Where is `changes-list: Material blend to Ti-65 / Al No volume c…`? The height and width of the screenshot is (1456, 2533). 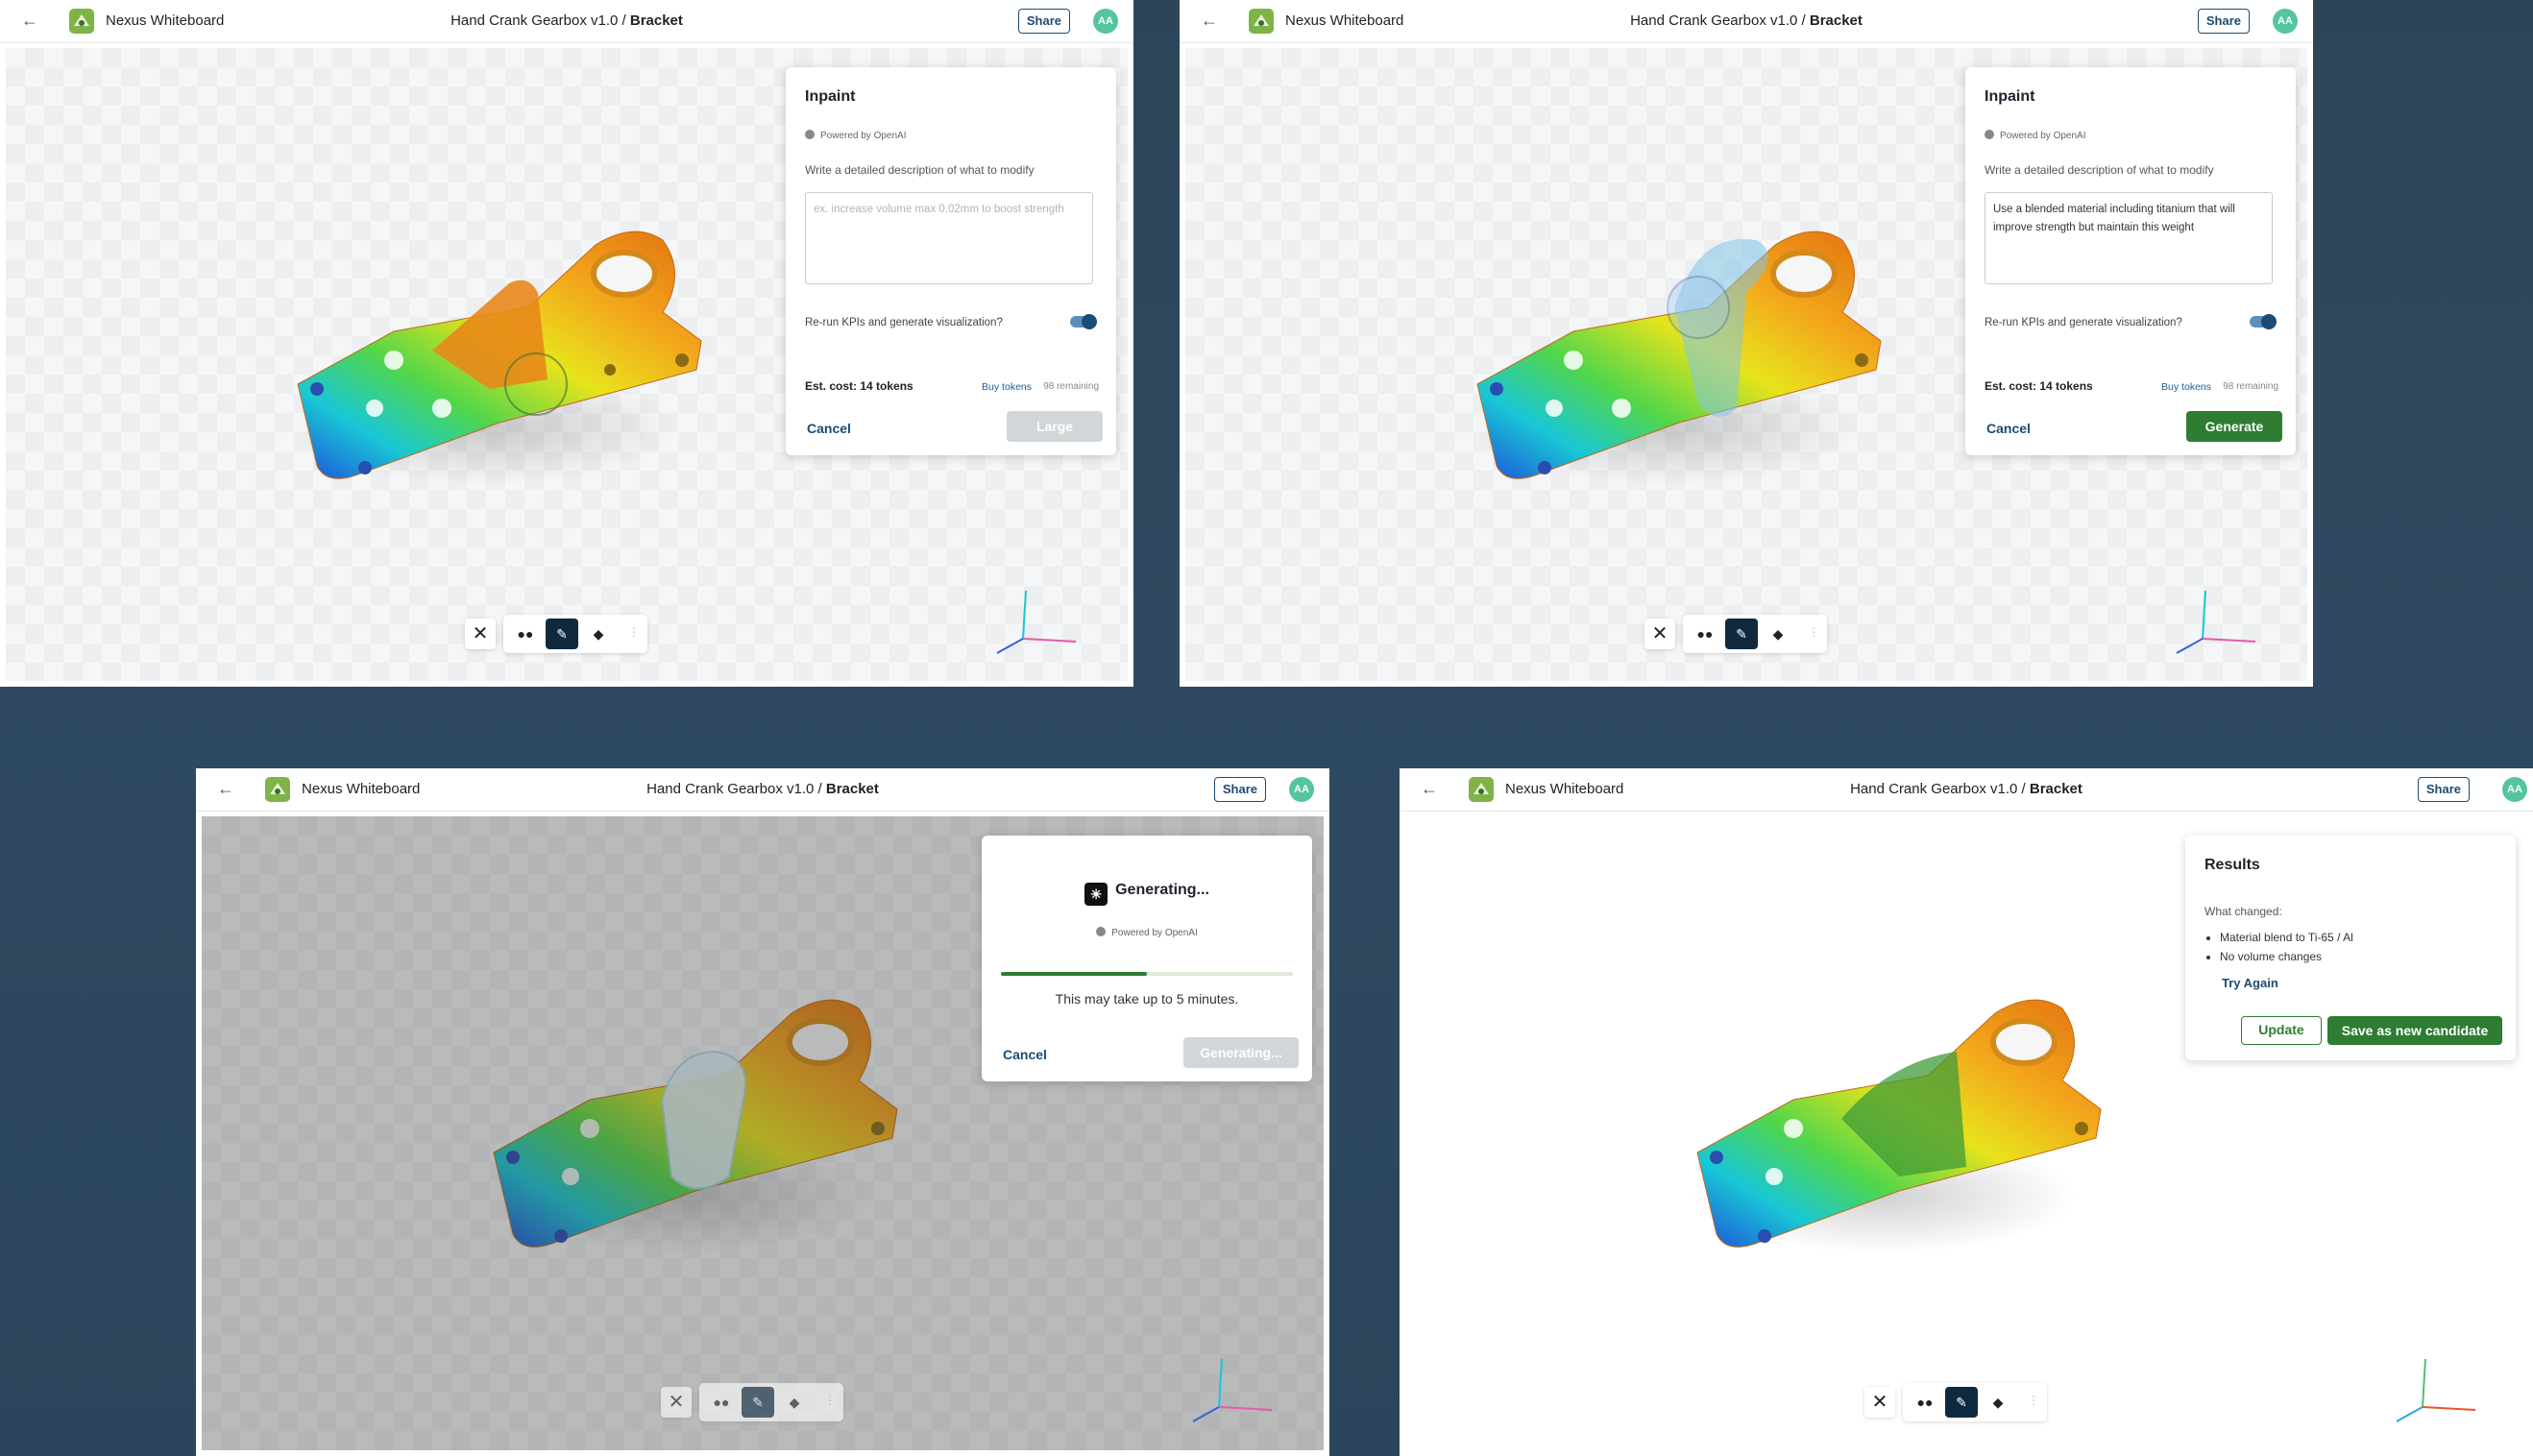 changes-list: Material blend to Ti-65 / Al No volume c… is located at coordinates (2273, 947).